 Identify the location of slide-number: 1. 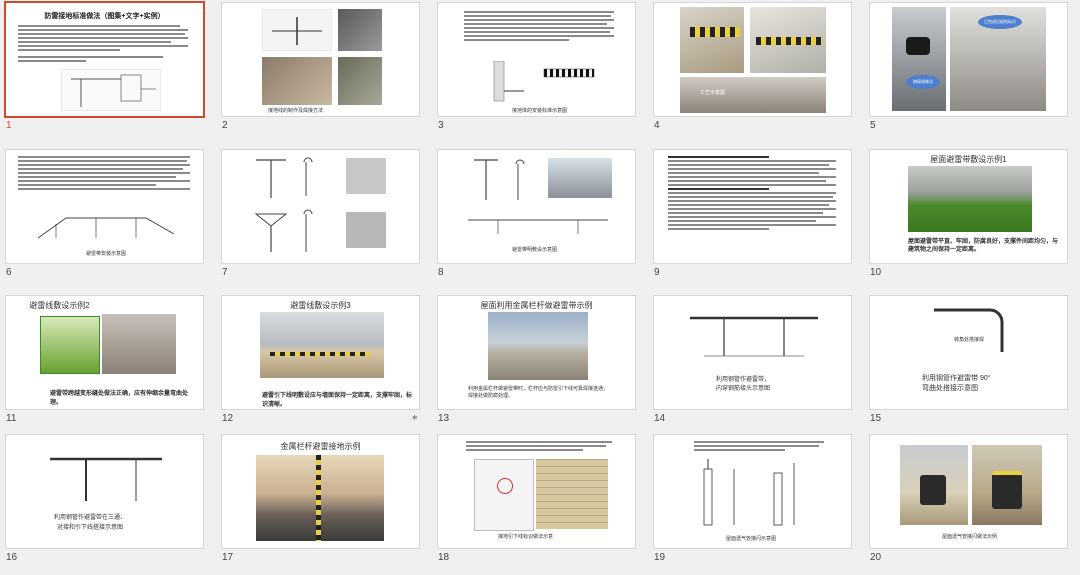
(9, 125).